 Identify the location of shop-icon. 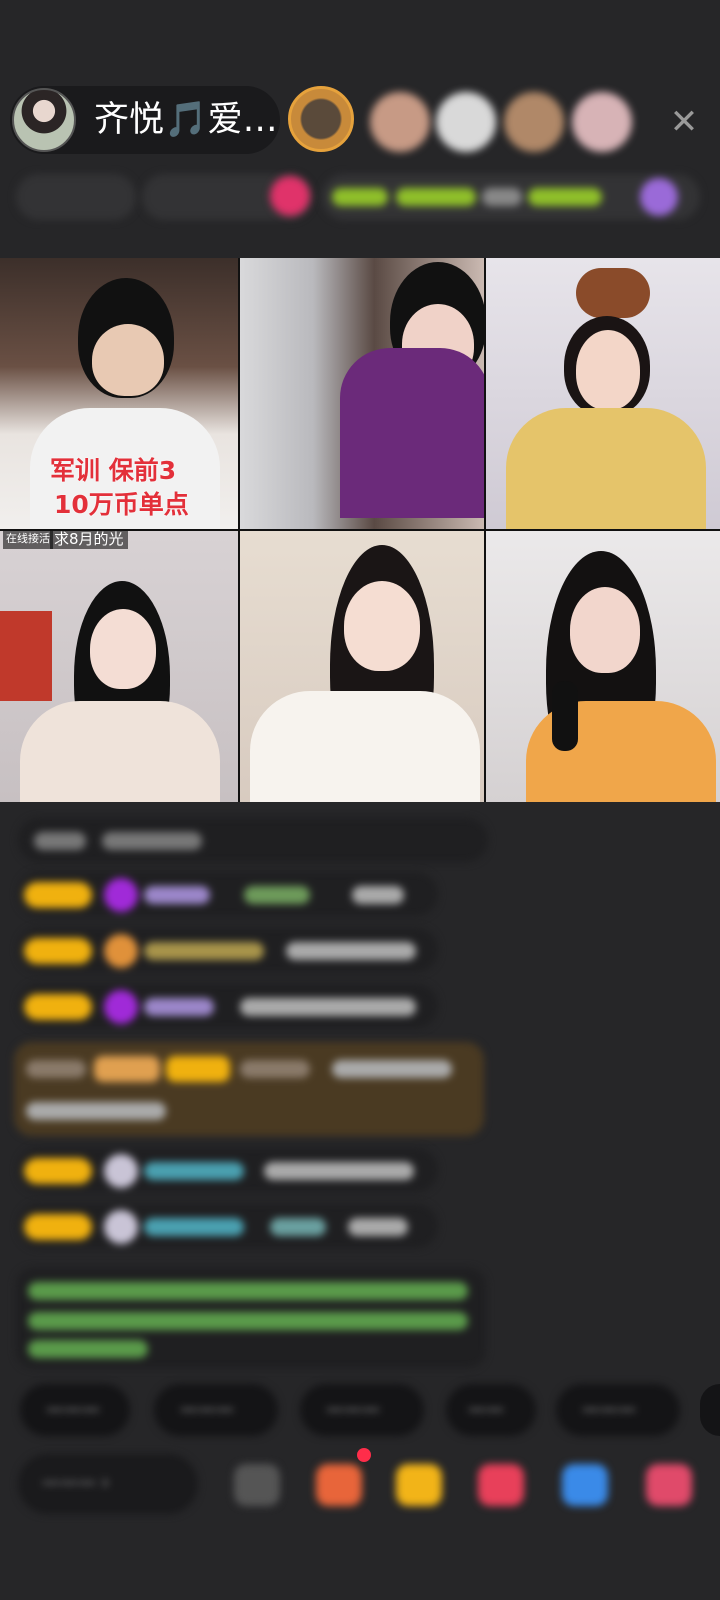
(419, 1485).